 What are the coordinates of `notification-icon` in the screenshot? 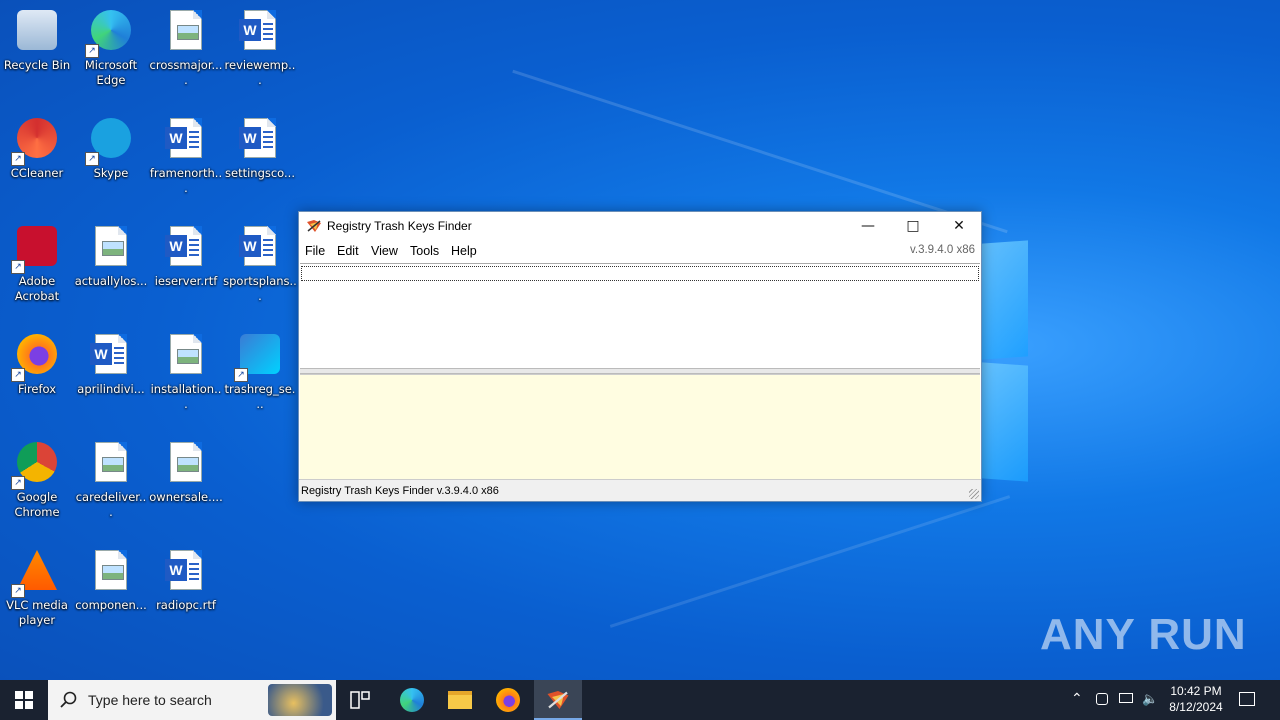 It's located at (1247, 699).